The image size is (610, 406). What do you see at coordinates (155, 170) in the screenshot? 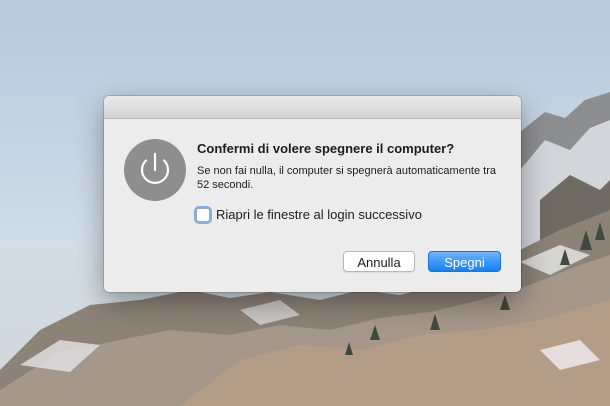
I see `power-icon` at bounding box center [155, 170].